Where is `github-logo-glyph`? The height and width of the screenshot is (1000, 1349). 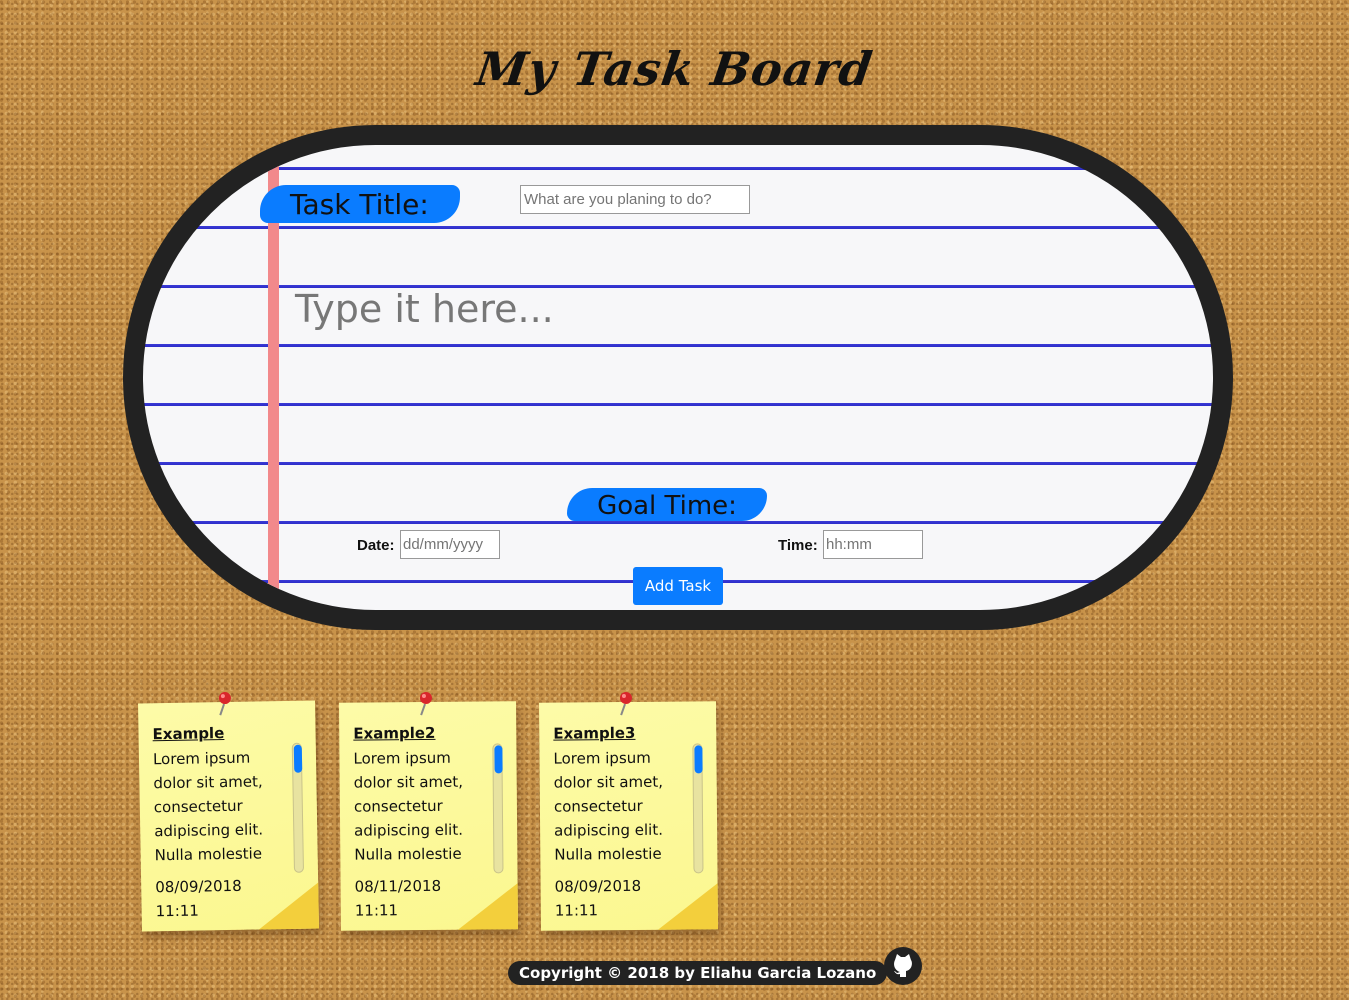
github-logo-glyph is located at coordinates (903, 965).